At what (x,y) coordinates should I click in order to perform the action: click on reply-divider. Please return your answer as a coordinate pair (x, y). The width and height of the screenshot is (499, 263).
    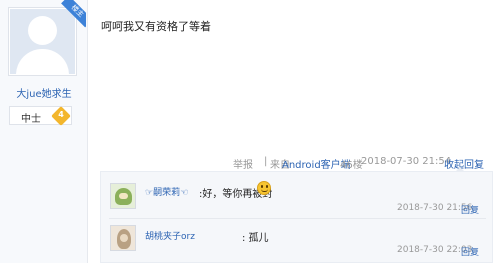
    Looking at the image, I should click on (297, 218).